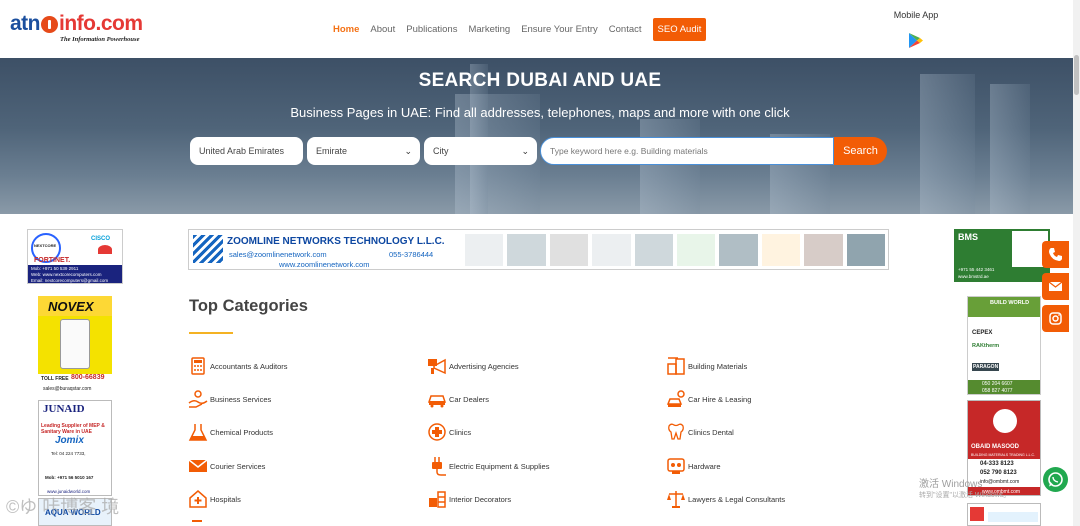 The image size is (1080, 526). Describe the element at coordinates (52, 260) in the screenshot. I see `fortinet-brand: FORTINET.` at that location.